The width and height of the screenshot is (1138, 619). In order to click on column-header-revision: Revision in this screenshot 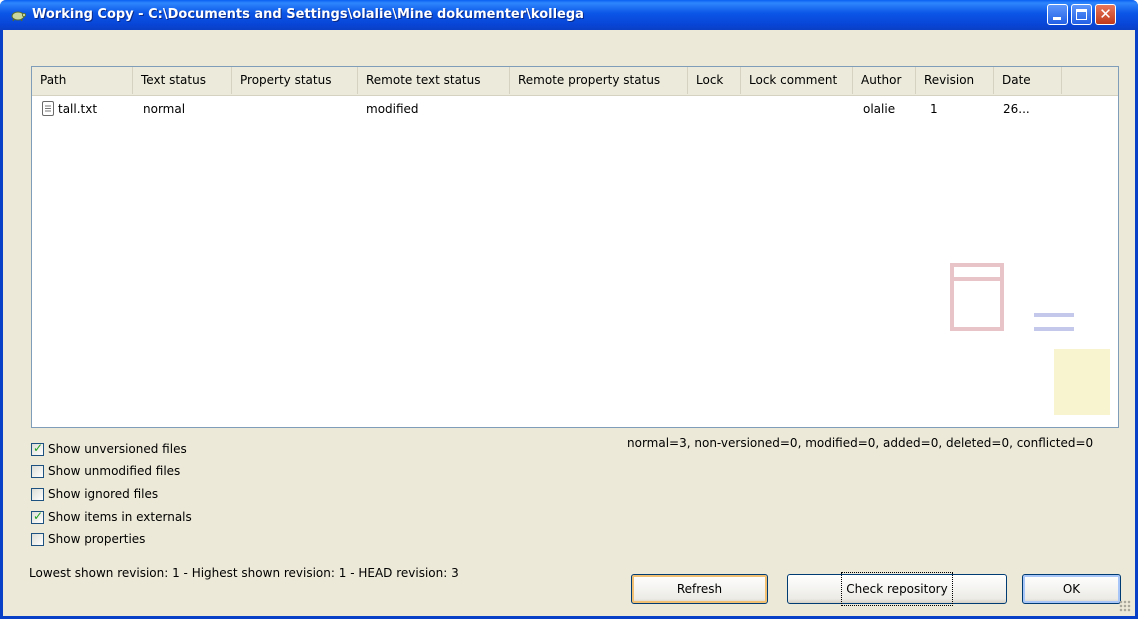, I will do `click(955, 80)`.